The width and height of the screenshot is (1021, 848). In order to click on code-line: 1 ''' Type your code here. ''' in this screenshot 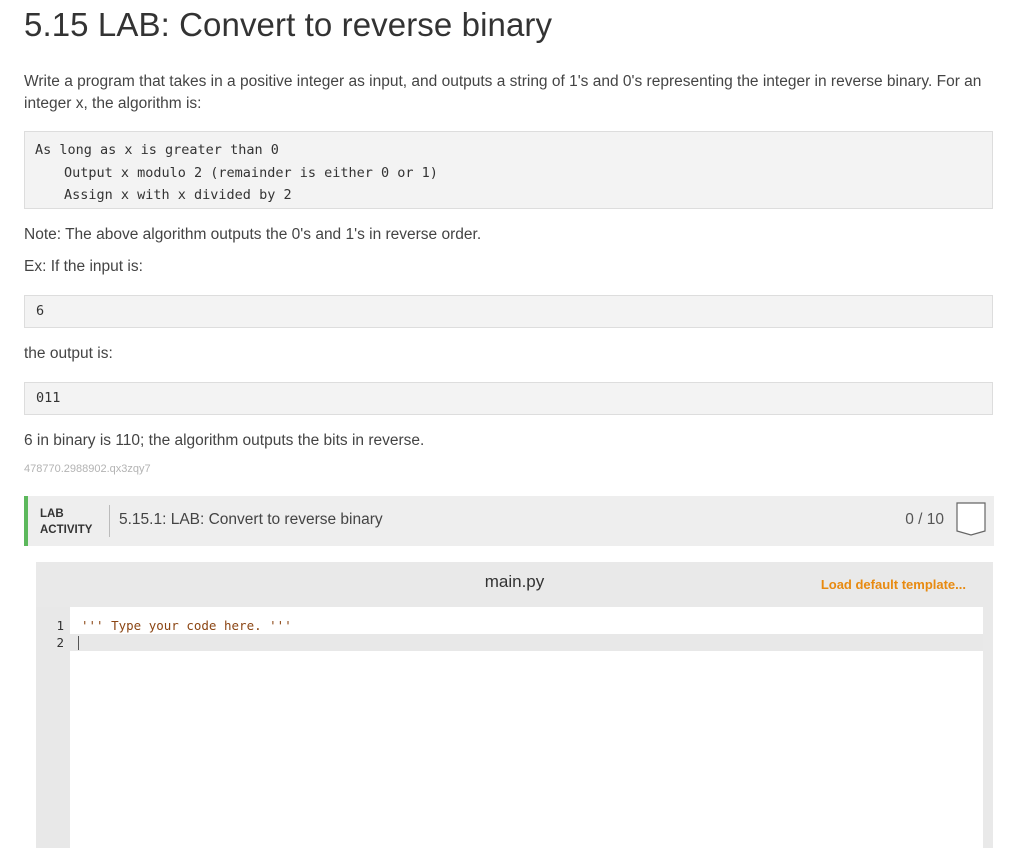, I will do `click(509, 625)`.